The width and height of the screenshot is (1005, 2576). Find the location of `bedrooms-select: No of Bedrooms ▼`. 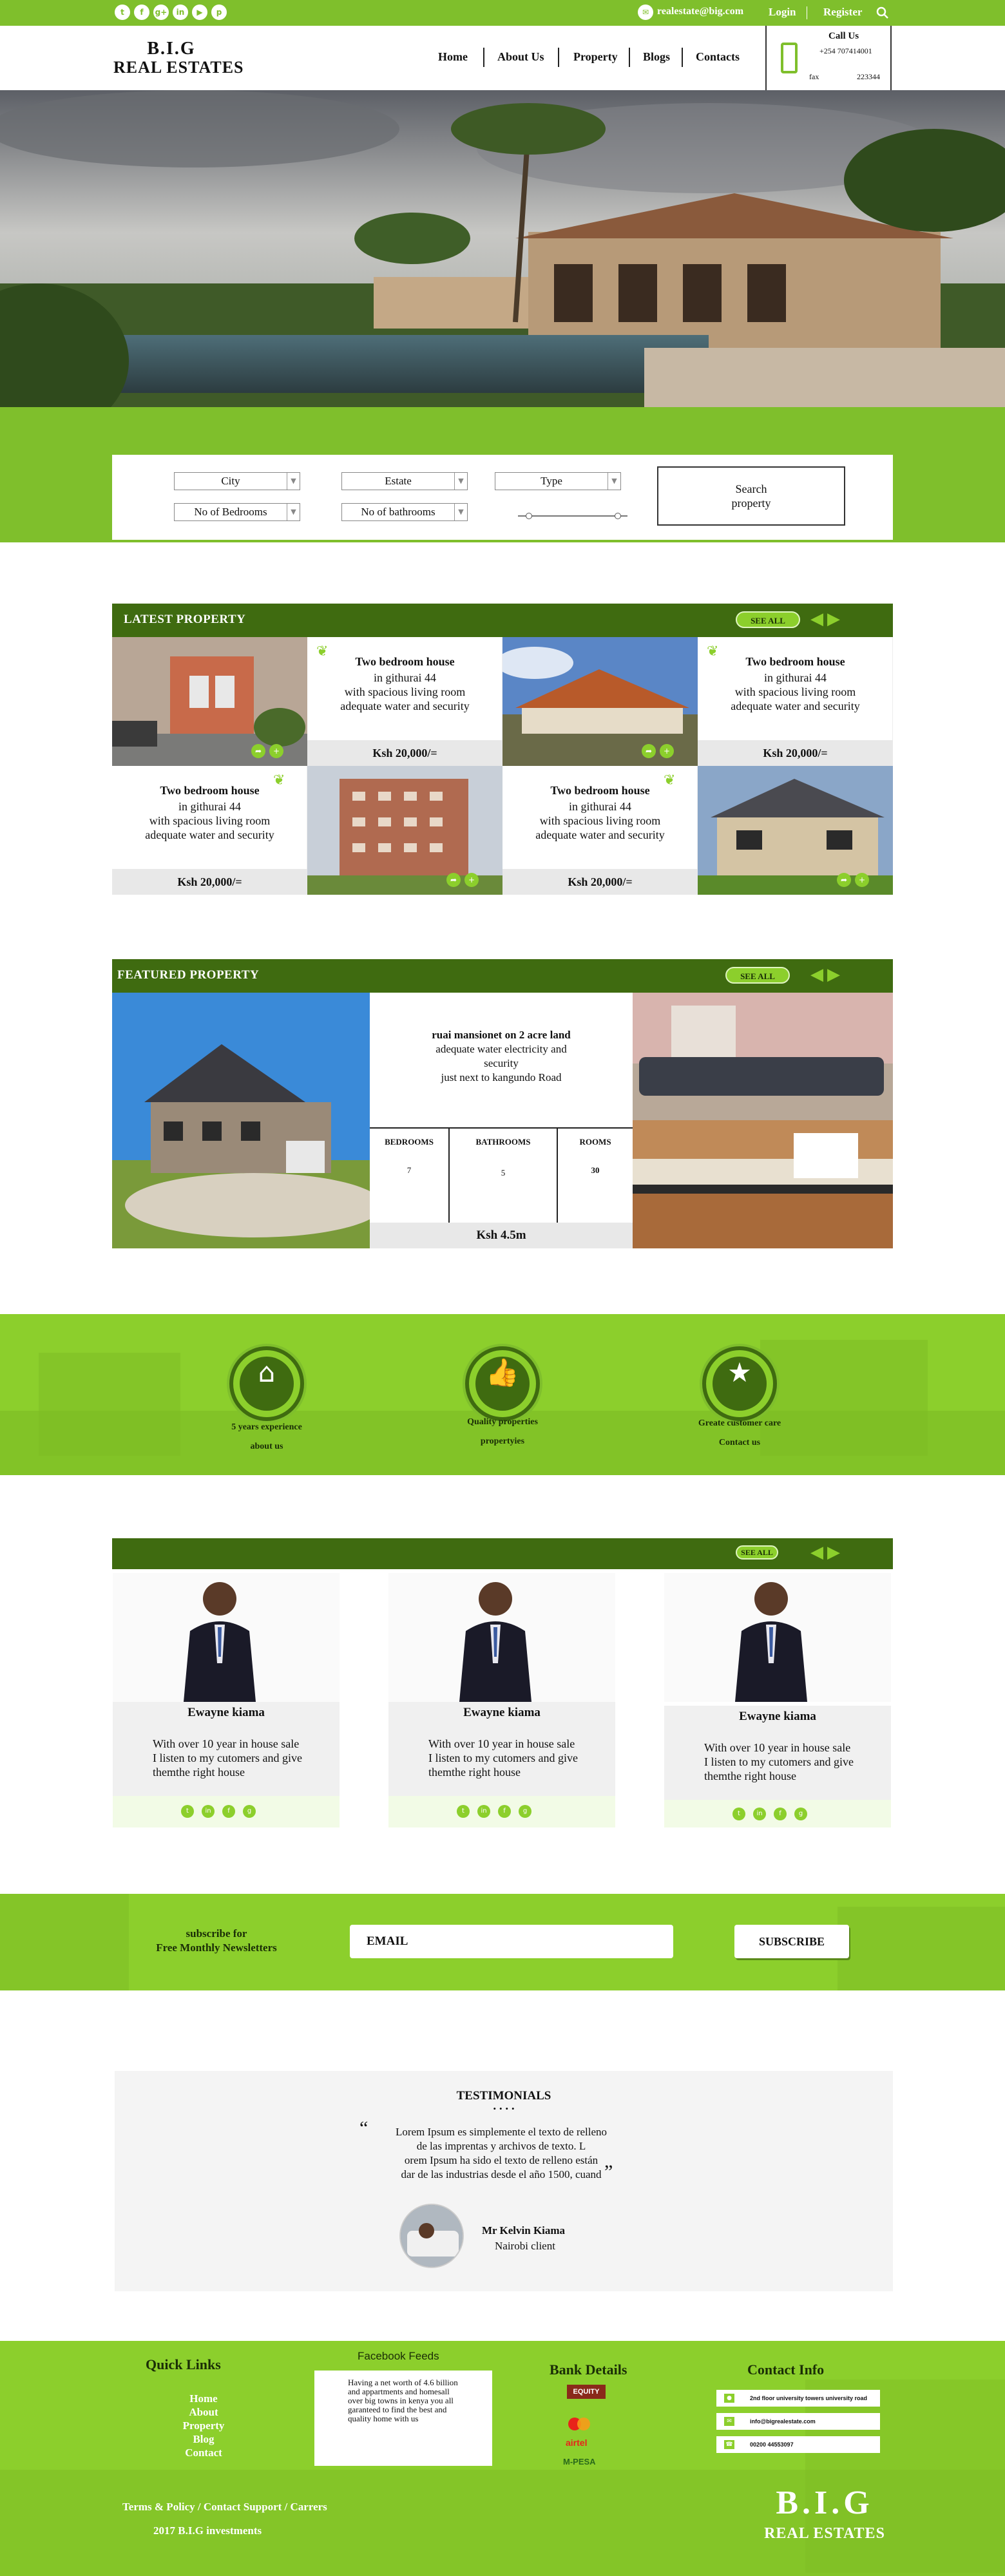

bedrooms-select: No of Bedrooms ▼ is located at coordinates (237, 512).